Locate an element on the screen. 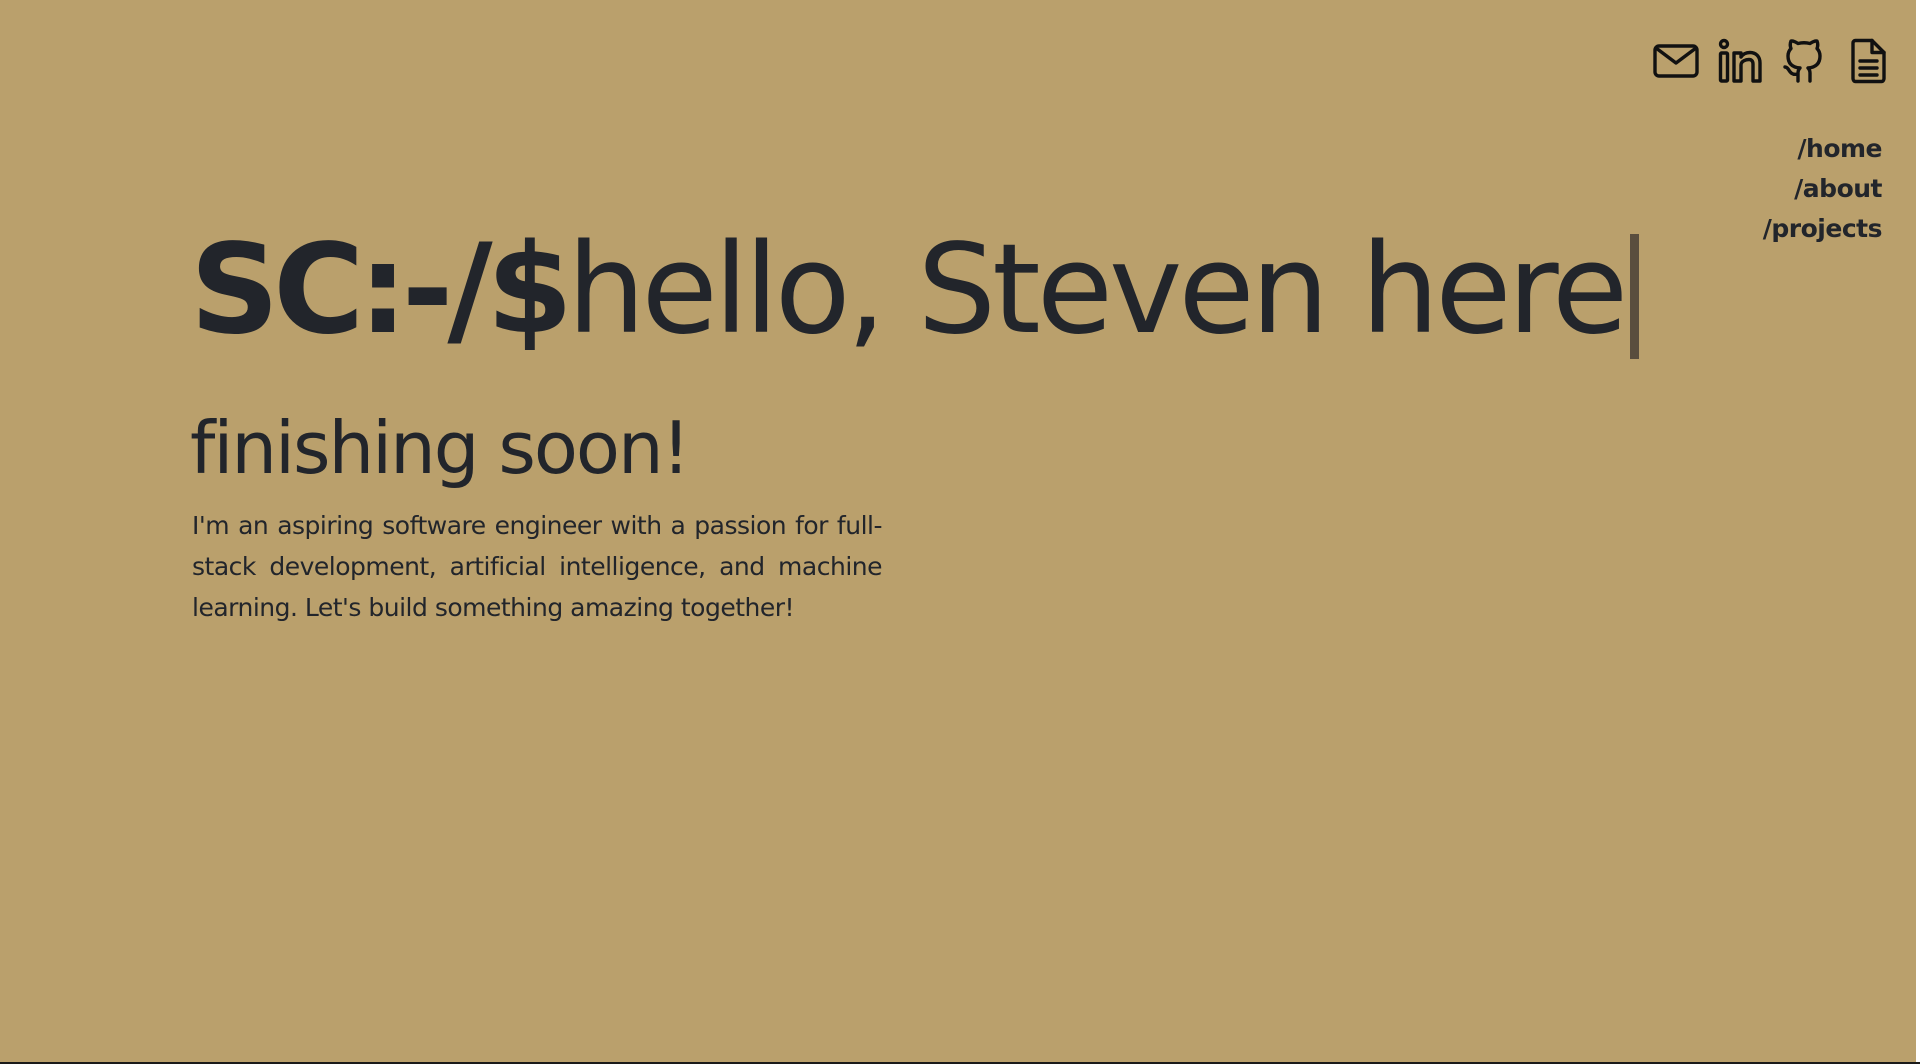 This screenshot has width=1920, height=1064. linkedin-icon is located at coordinates (1740, 61).